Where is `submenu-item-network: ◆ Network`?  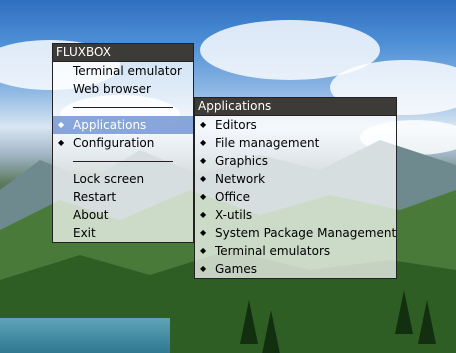 submenu-item-network: ◆ Network is located at coordinates (295, 179).